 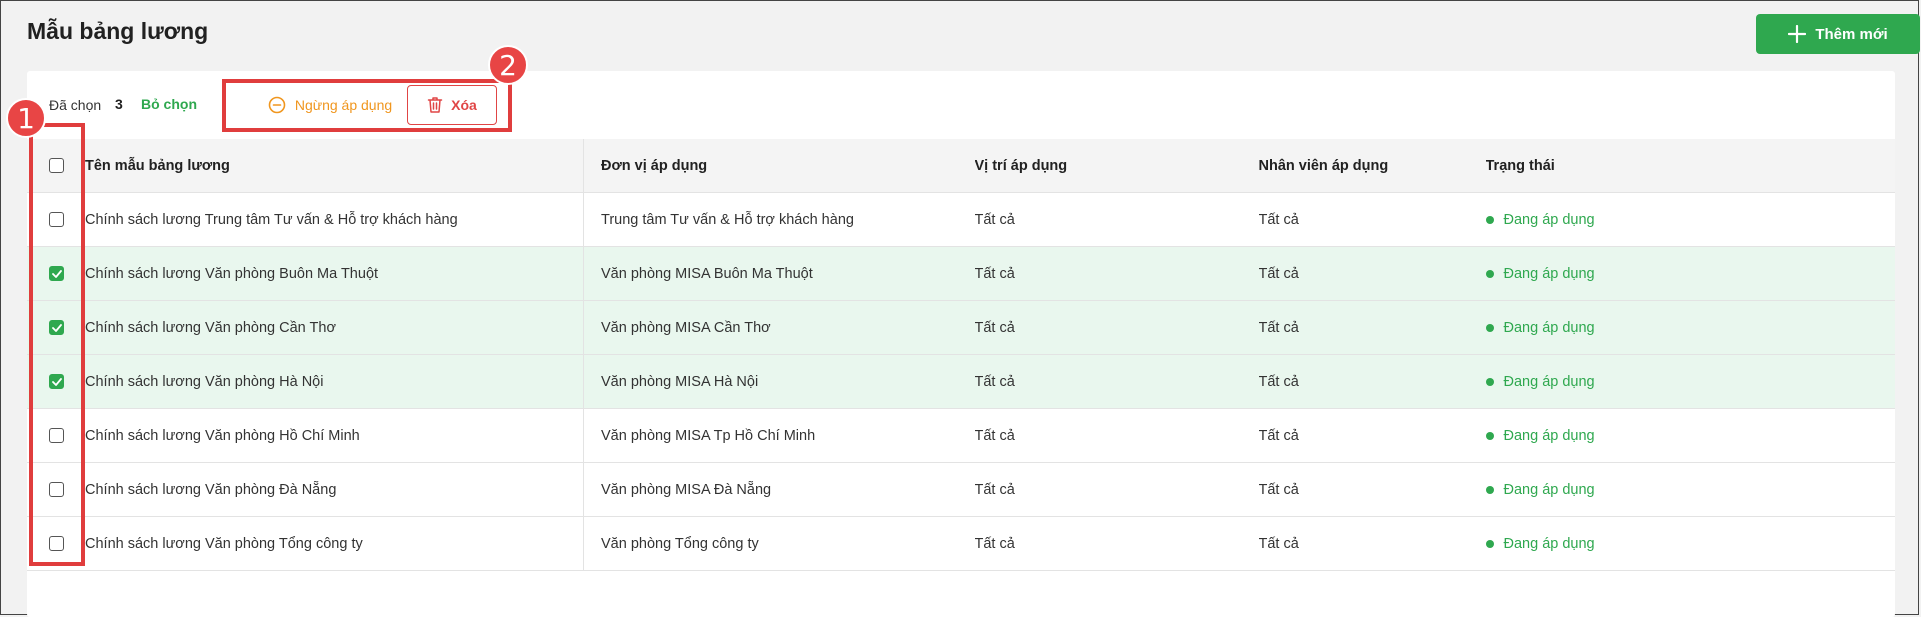 What do you see at coordinates (1851, 34) in the screenshot?
I see `add-new-label: Thêm mới` at bounding box center [1851, 34].